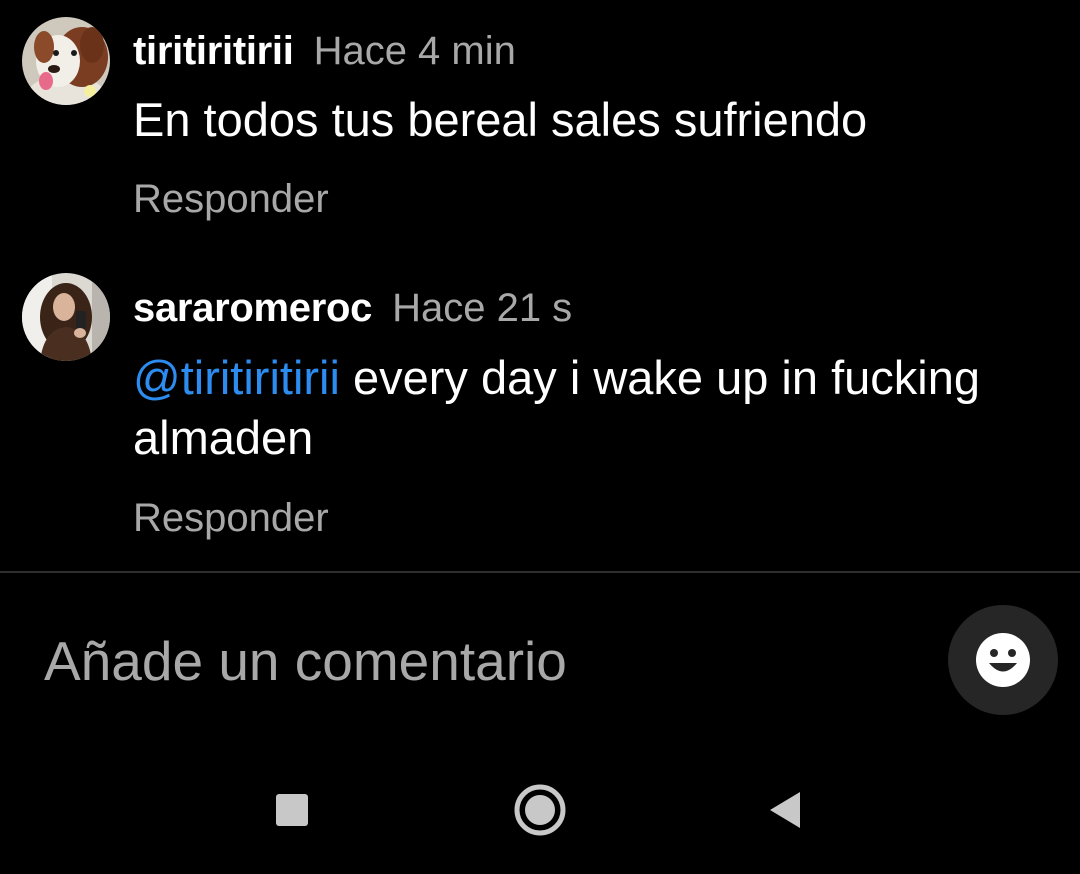  I want to click on system-navigation-bar, so click(540, 810).